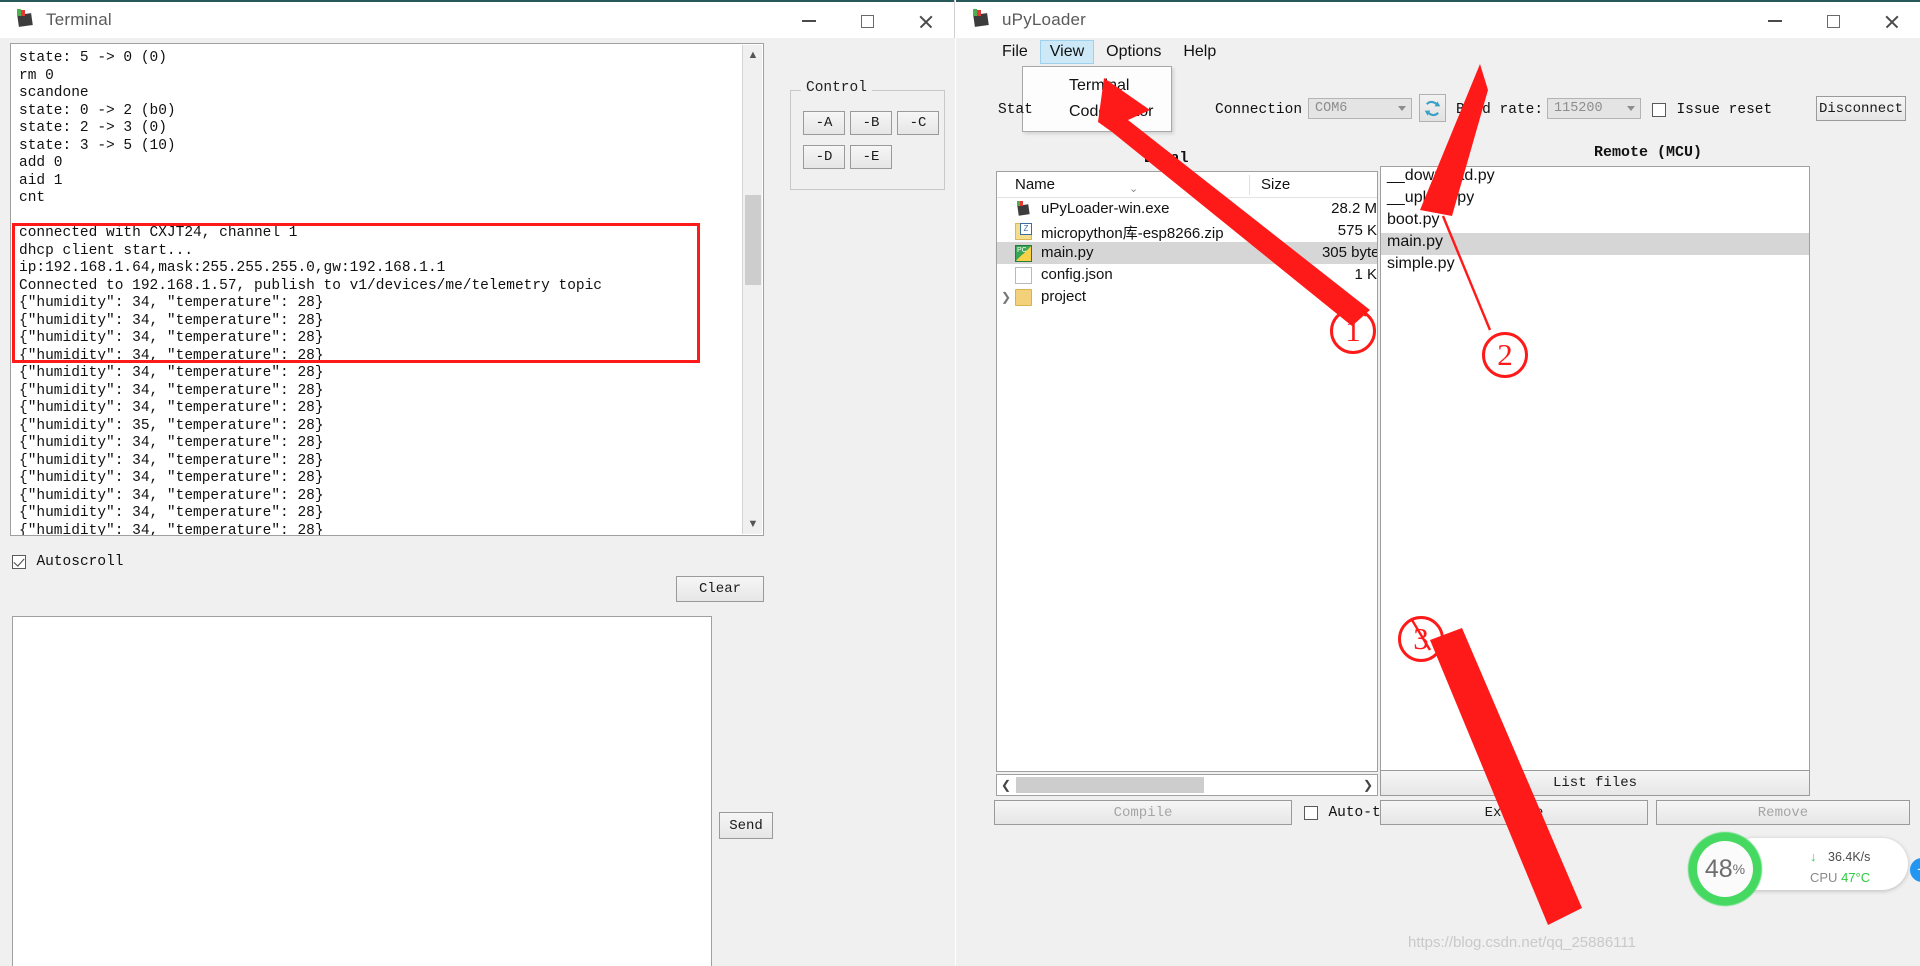  I want to click on local-file-list: Name ⌄ Size uPyLoader-win.exe 28.2 MB, so click(1187, 471).